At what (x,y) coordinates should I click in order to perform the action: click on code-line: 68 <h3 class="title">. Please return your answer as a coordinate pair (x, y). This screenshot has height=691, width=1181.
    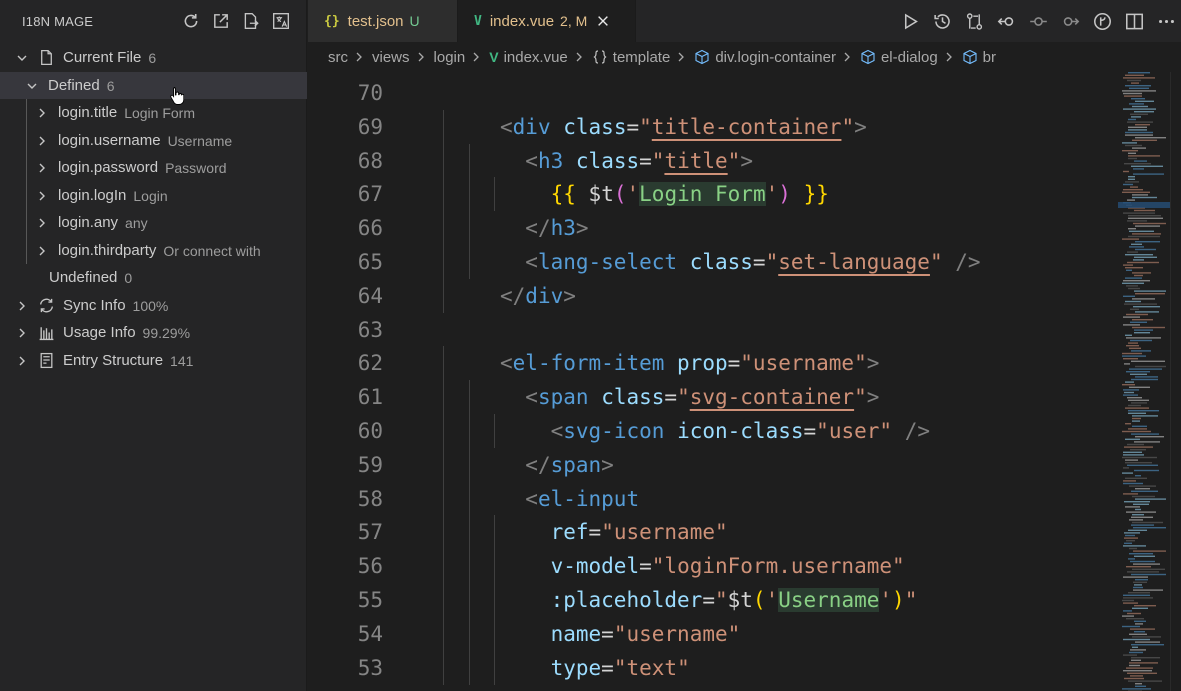
    Looking at the image, I should click on (711, 160).